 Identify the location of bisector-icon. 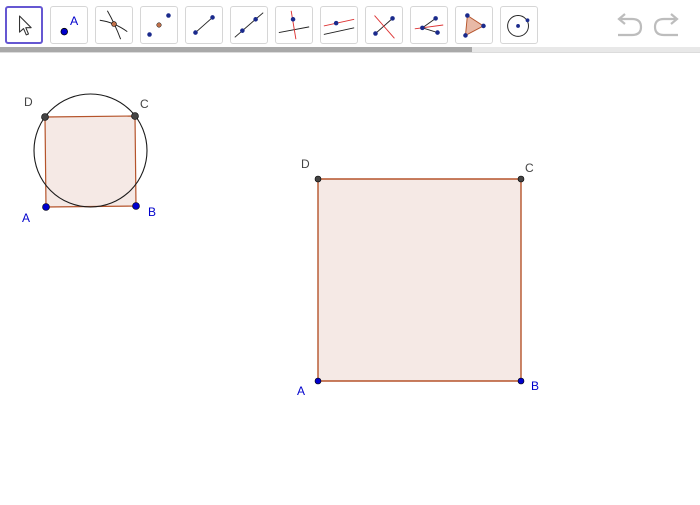
(384, 27).